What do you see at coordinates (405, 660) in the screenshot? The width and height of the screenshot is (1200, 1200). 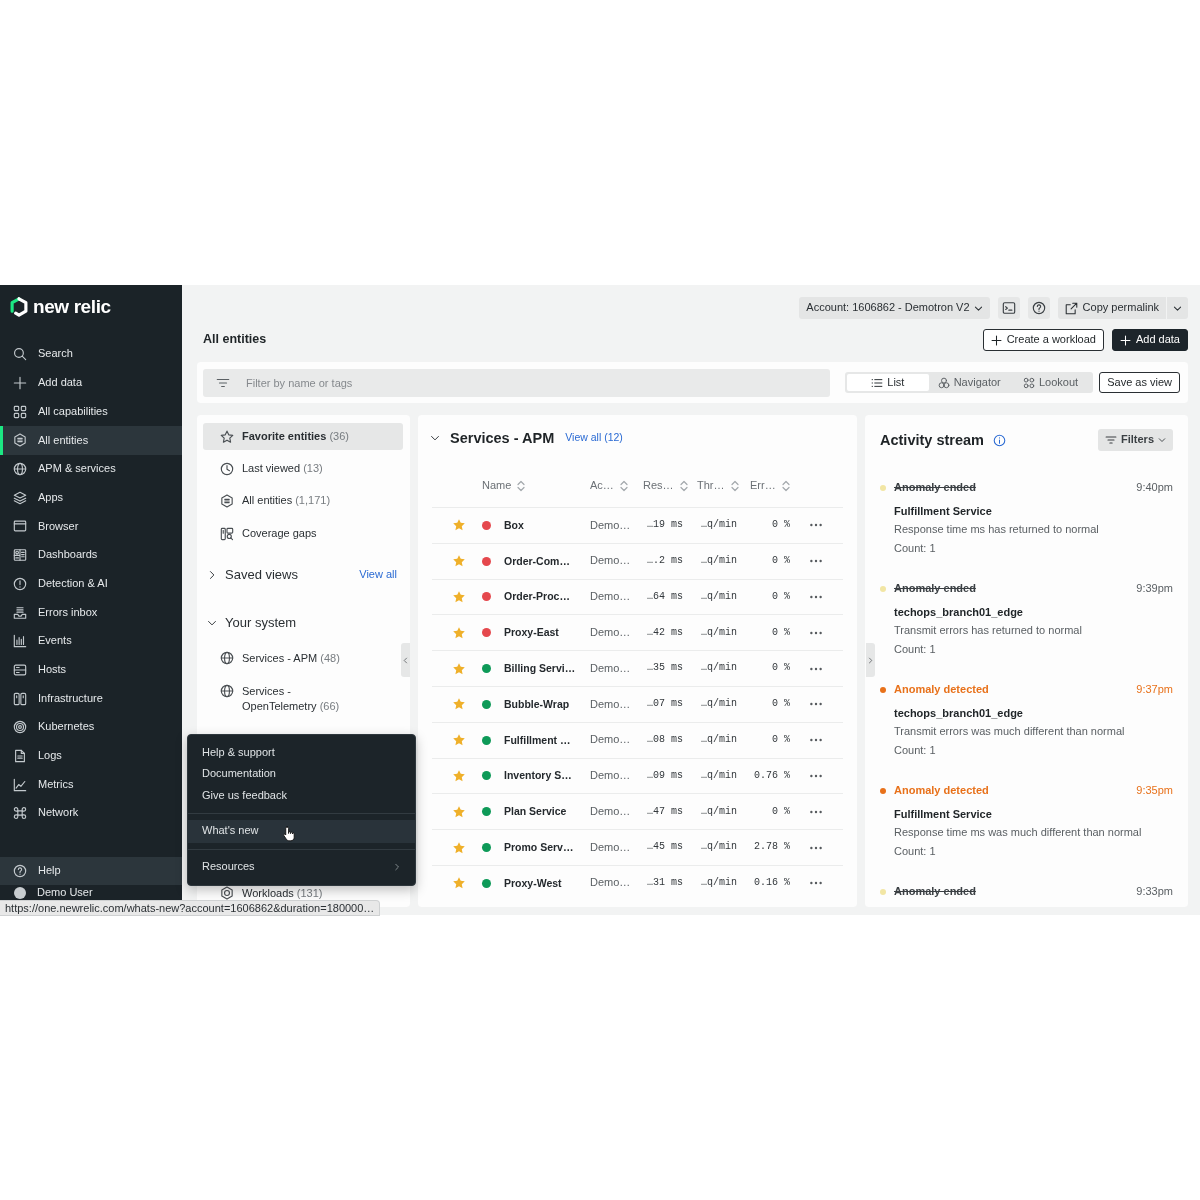 I see `collapse-handle` at bounding box center [405, 660].